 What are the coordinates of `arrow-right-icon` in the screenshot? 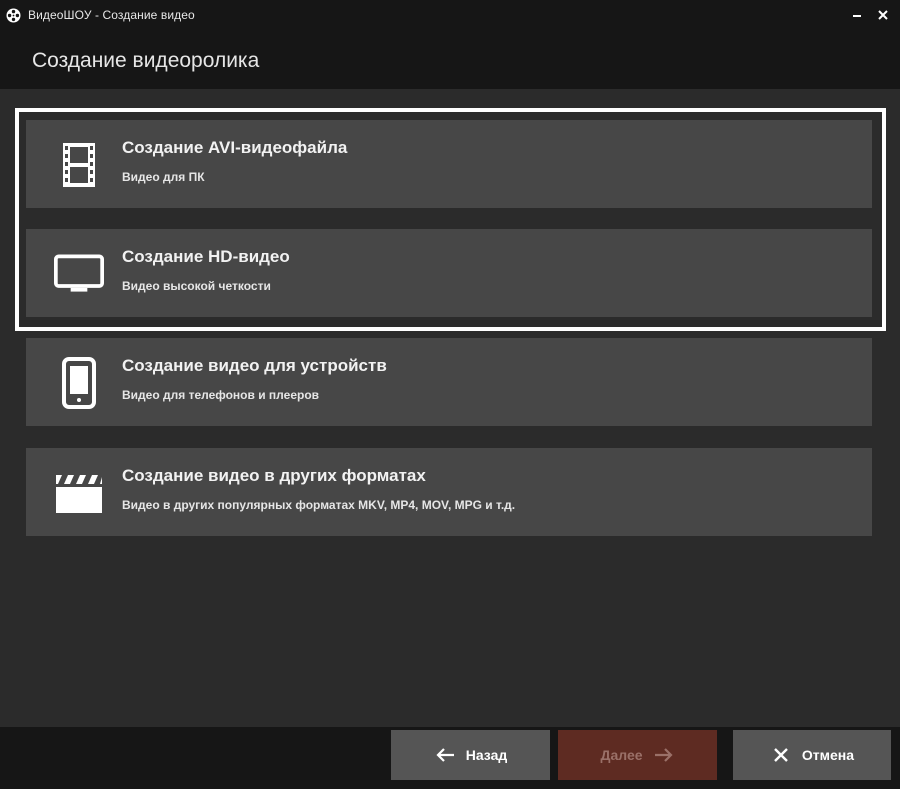 It's located at (664, 755).